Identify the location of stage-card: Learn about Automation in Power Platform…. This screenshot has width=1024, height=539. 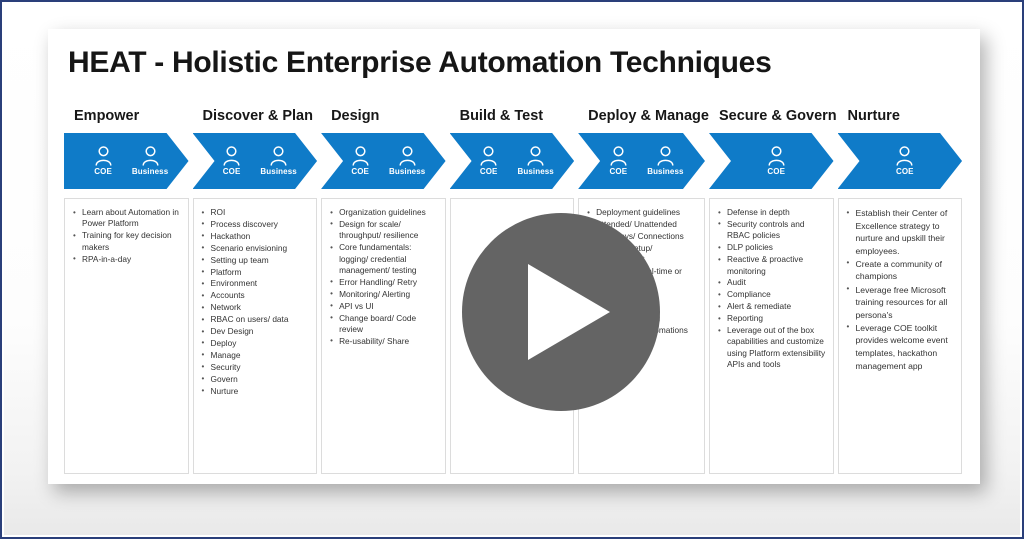
(126, 336).